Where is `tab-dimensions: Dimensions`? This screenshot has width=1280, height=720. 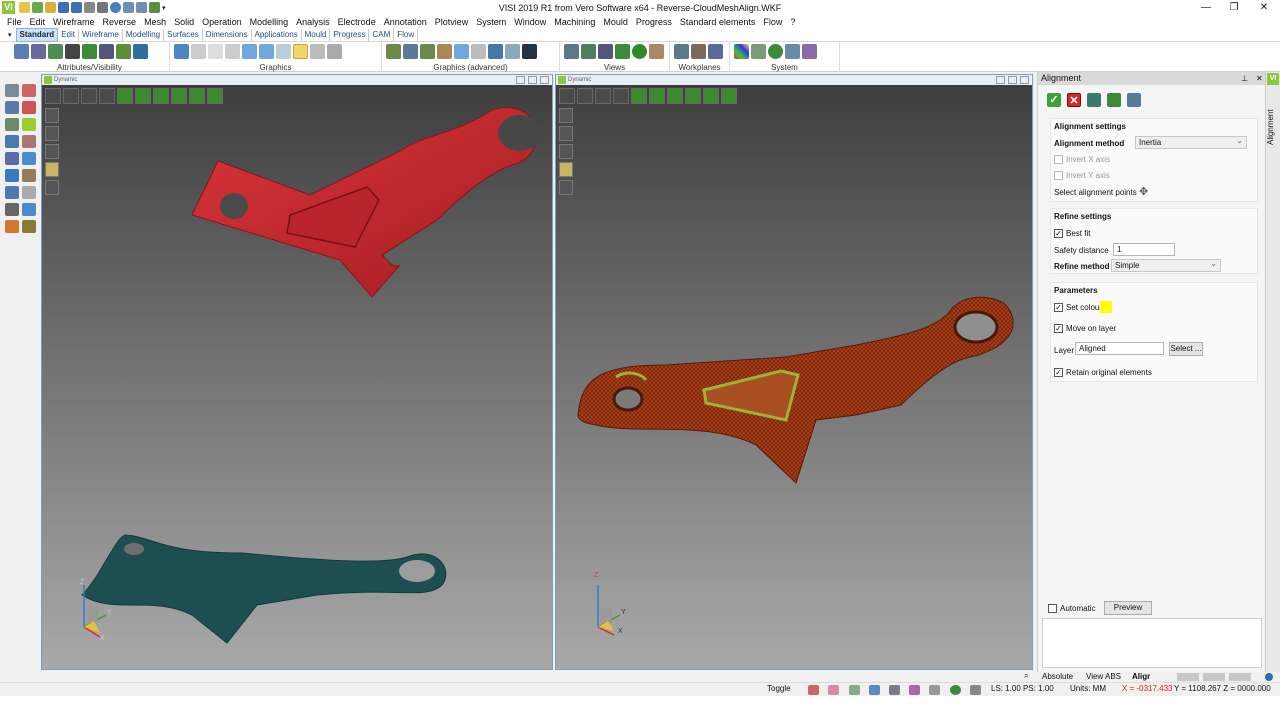
tab-dimensions: Dimensions is located at coordinates (227, 35).